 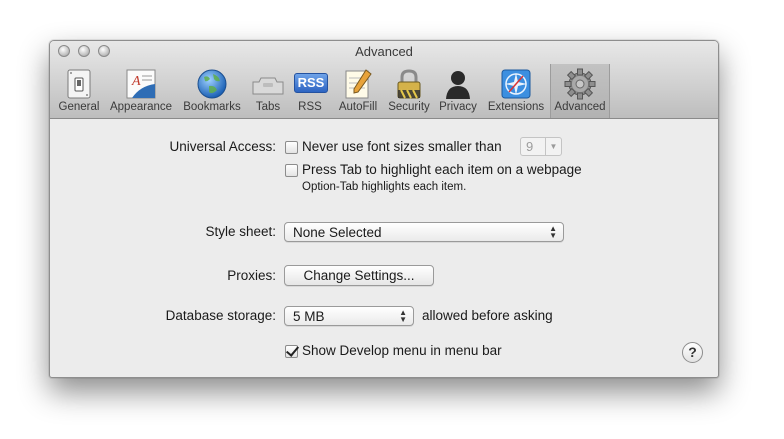 What do you see at coordinates (358, 84) in the screenshot?
I see `autofill-pencil-icon` at bounding box center [358, 84].